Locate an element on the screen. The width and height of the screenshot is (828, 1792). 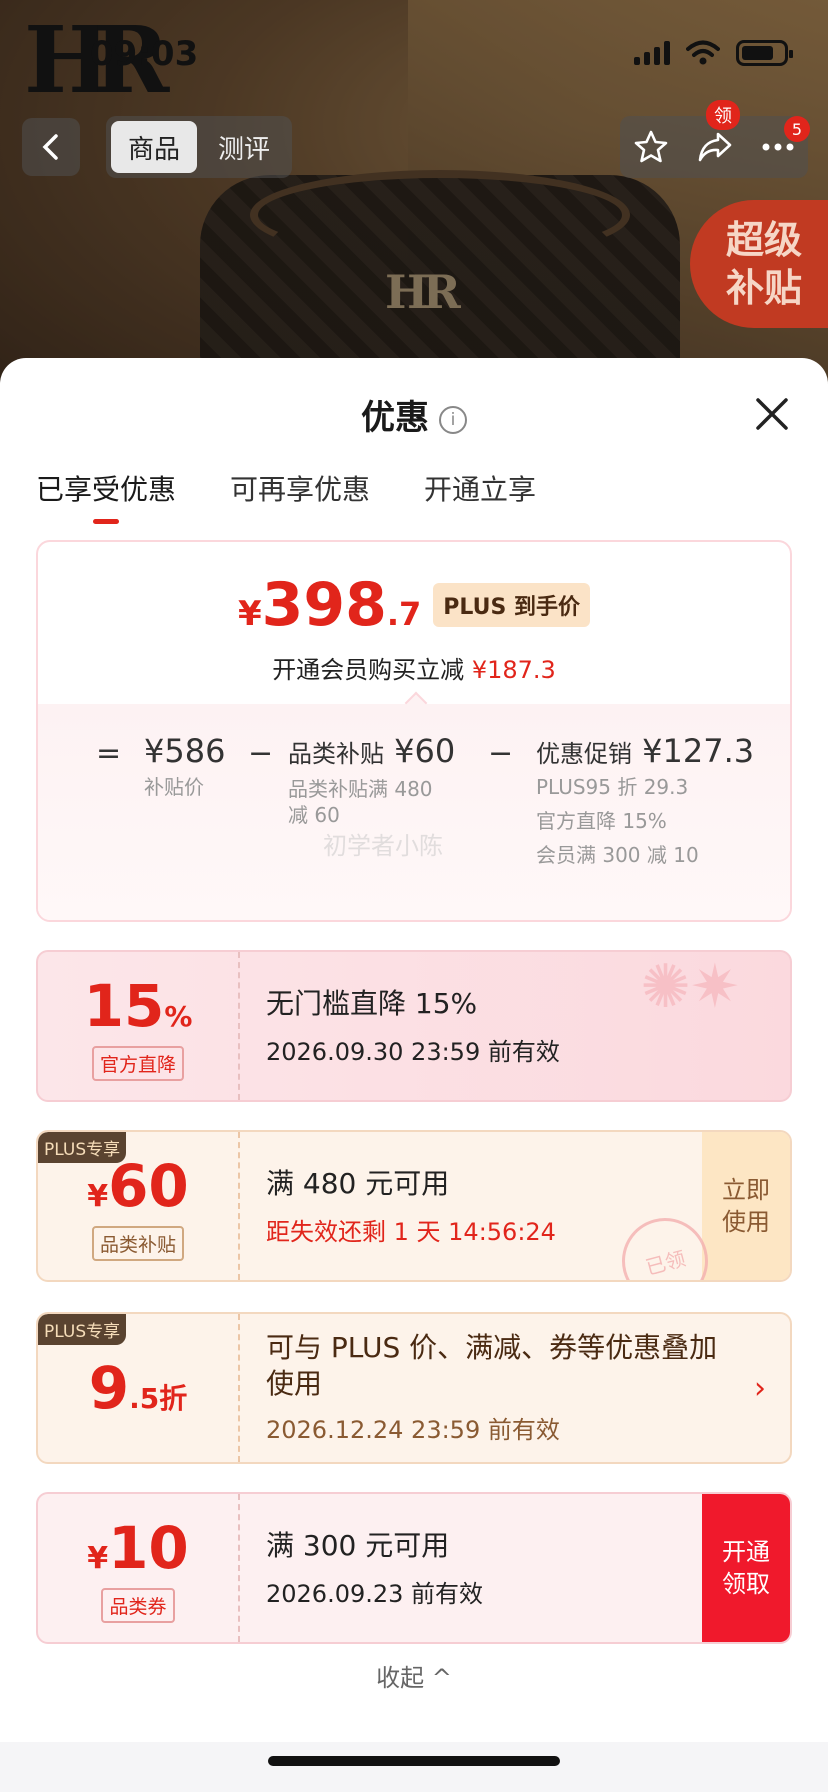
discount-tabs: 已享受优惠 可再享优惠 开通立享 is located at coordinates (286, 496).